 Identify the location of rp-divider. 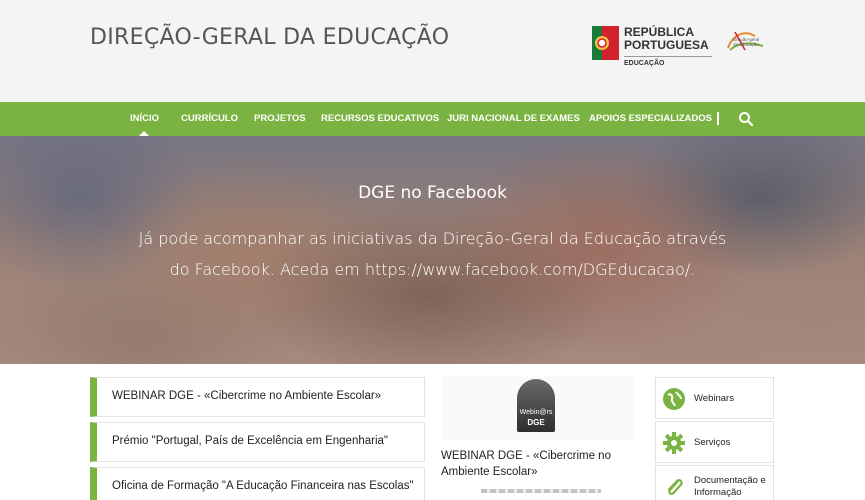
(668, 56).